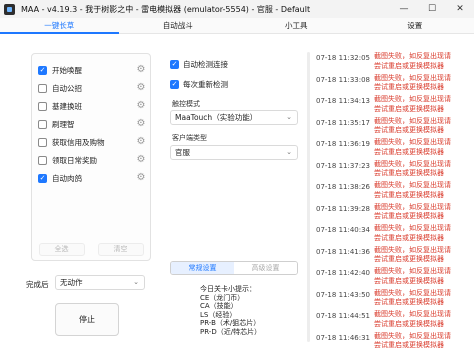 The width and height of the screenshot is (474, 355). I want to click on tip-line: CA（技能）, so click(219, 306).